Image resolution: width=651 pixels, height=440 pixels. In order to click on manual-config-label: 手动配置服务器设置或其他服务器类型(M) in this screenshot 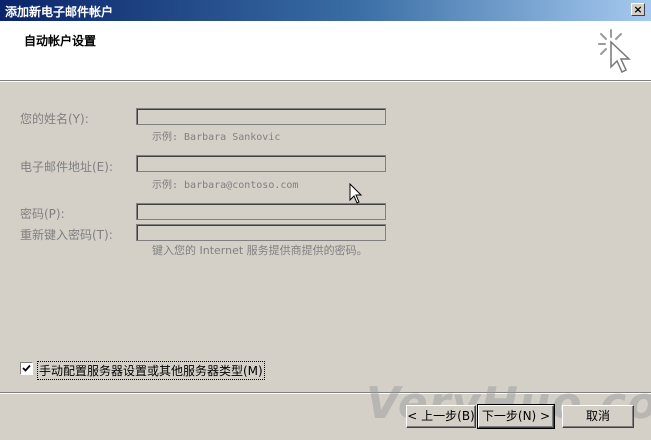, I will do `click(151, 370)`.